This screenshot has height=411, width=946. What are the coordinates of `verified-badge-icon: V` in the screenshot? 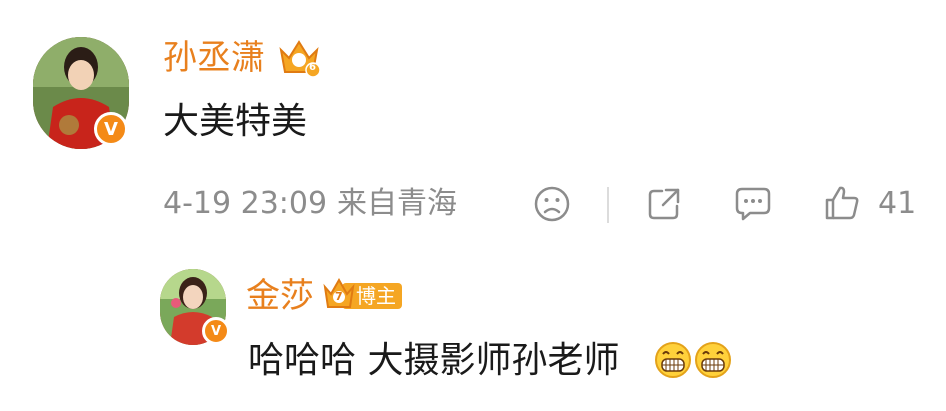 It's located at (111, 129).